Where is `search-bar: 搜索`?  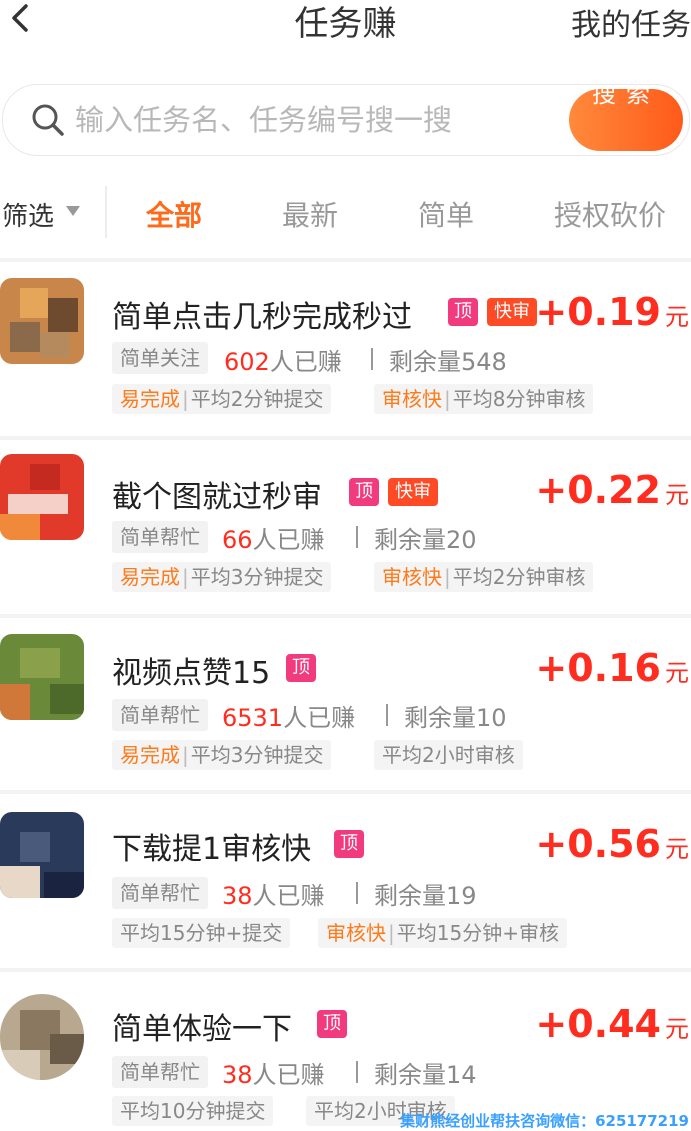 search-bar: 搜索 is located at coordinates (346, 120).